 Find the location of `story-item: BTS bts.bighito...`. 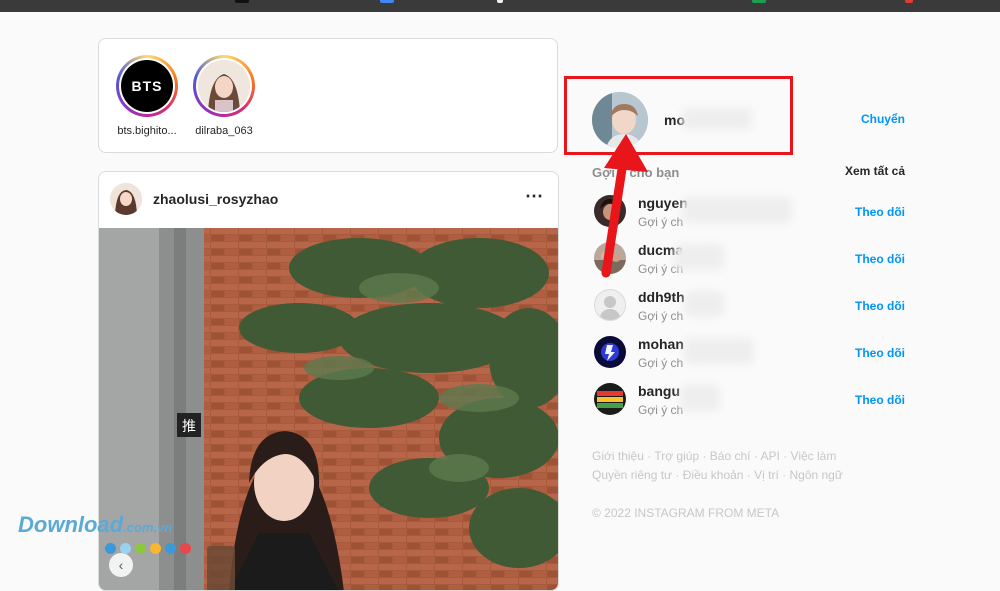

story-item: BTS bts.bighito... is located at coordinates (147, 96).